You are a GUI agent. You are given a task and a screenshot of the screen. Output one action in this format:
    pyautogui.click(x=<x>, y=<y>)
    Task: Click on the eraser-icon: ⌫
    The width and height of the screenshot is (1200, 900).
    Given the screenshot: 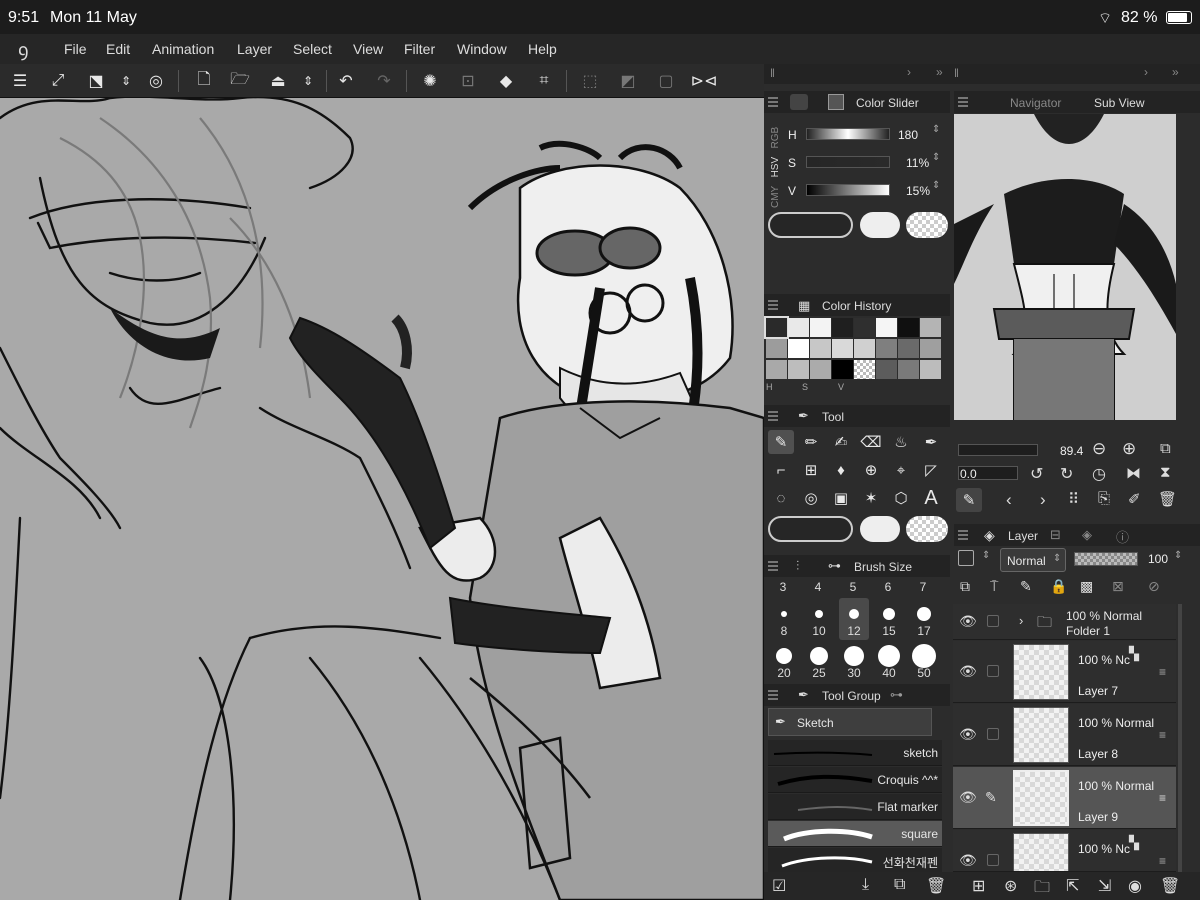 What is the action you would take?
    pyautogui.click(x=871, y=442)
    